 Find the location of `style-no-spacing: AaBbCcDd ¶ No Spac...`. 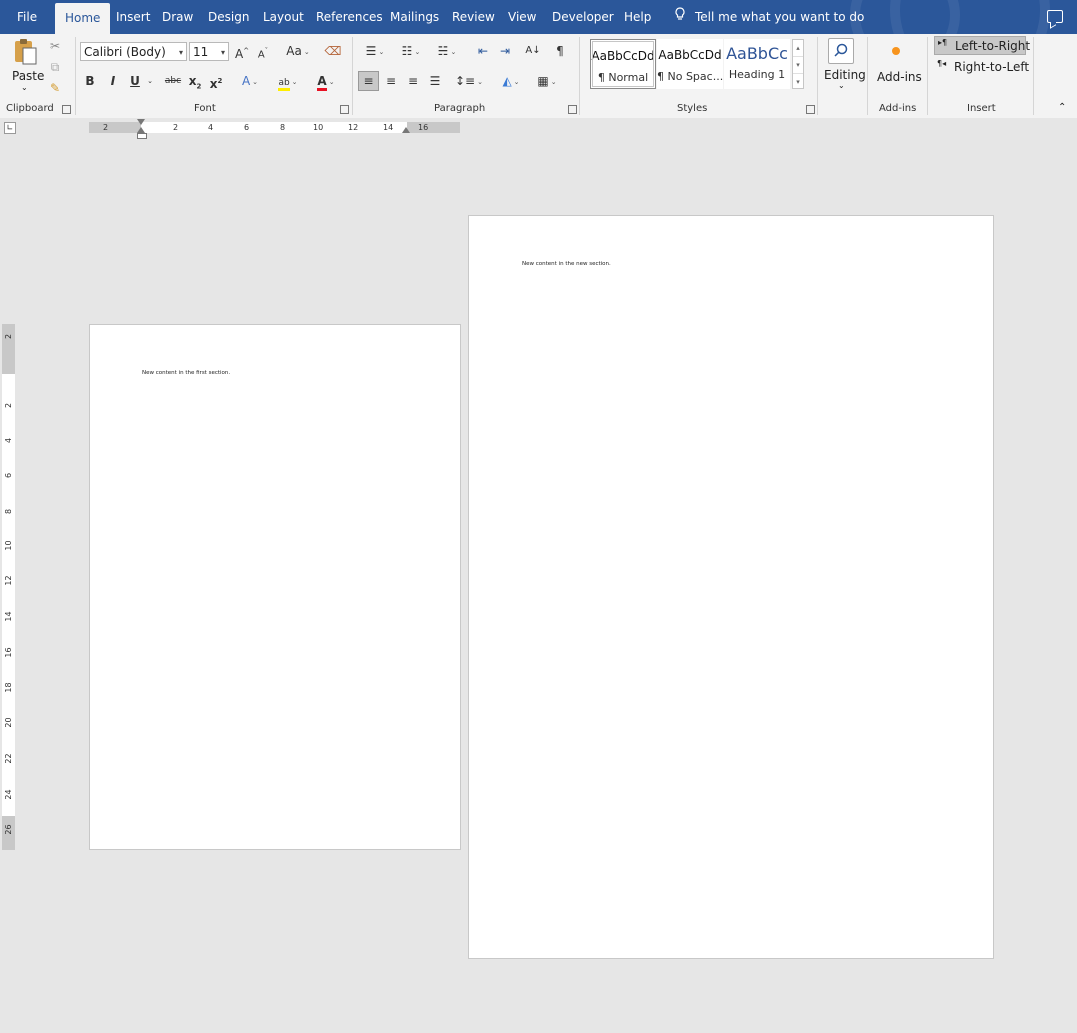

style-no-spacing: AaBbCcDd ¶ No Spac... is located at coordinates (690, 64).